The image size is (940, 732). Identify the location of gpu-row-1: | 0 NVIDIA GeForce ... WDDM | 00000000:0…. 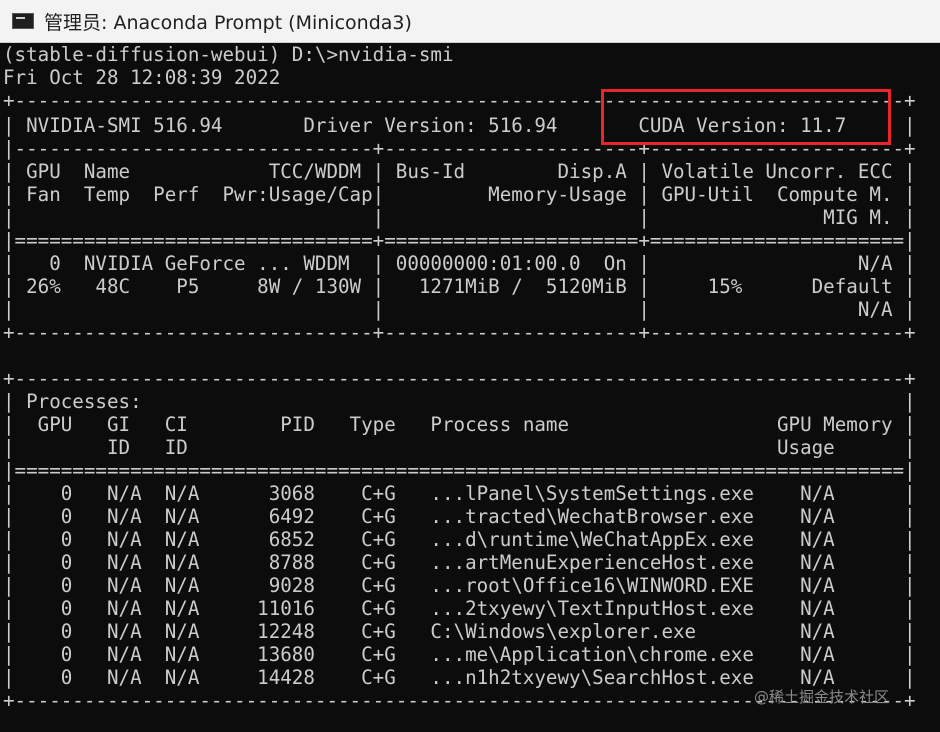
(459, 263).